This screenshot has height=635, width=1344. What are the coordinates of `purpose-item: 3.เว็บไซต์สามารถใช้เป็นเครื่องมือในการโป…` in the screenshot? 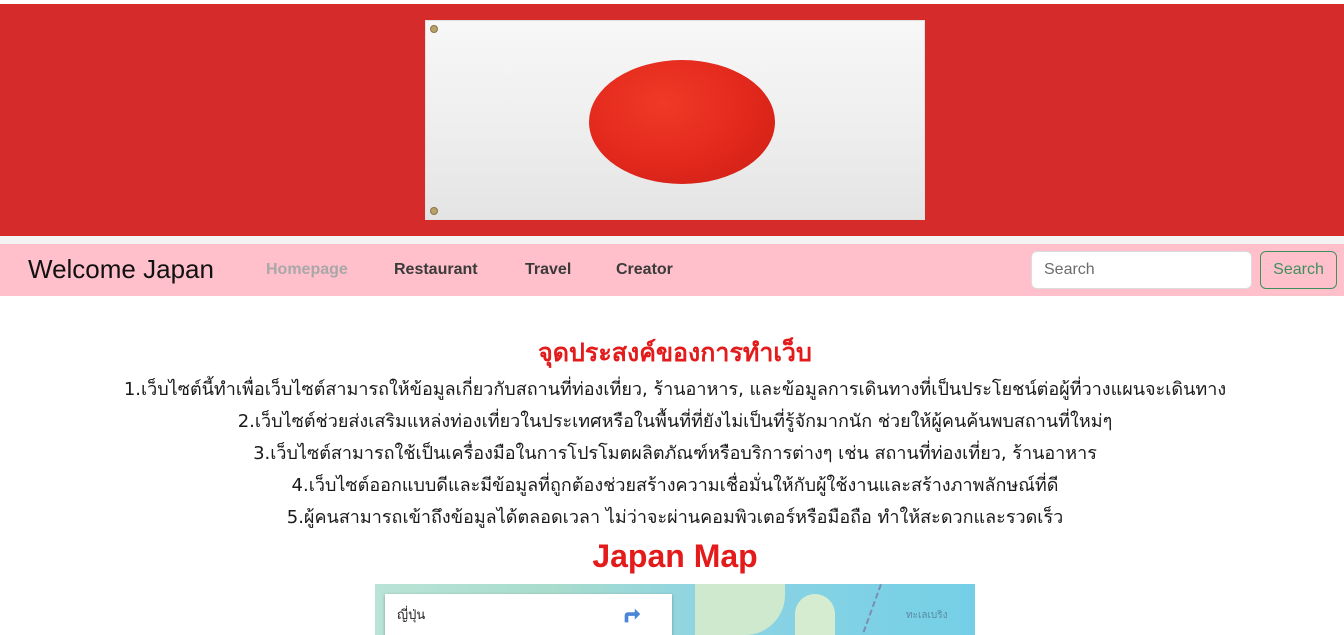 It's located at (675, 453).